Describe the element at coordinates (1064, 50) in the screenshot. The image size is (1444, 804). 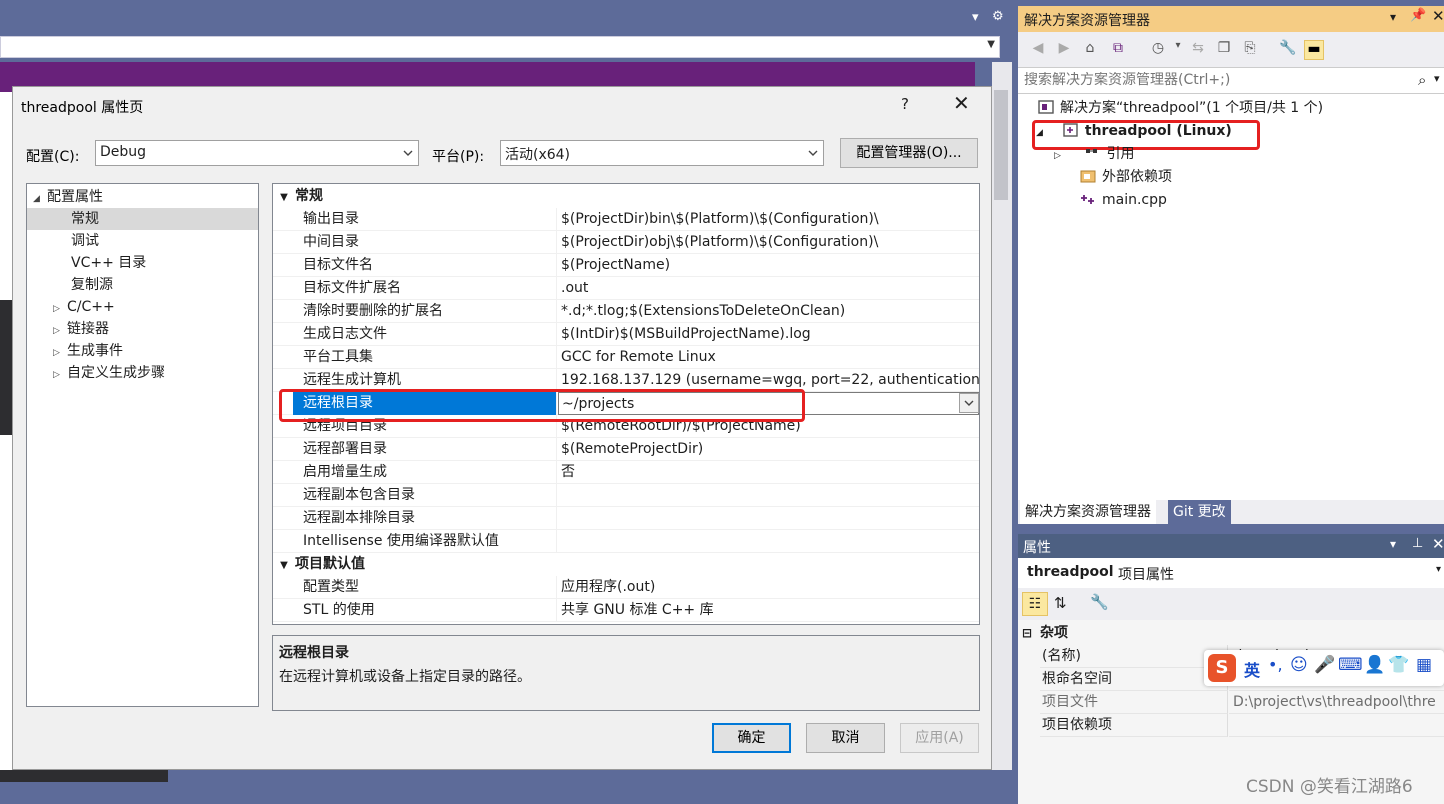
I see `forward-icon: ▶` at that location.